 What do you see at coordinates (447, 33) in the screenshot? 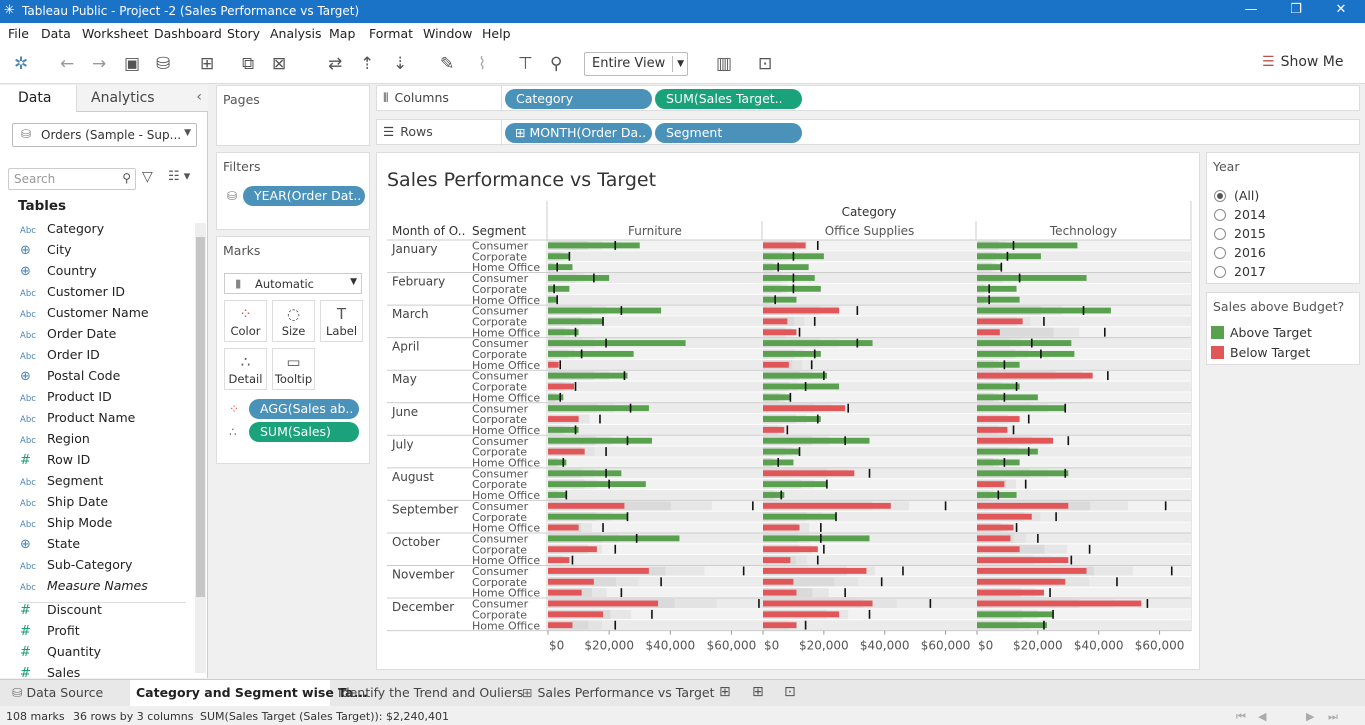
I see `menu-window: Window` at bounding box center [447, 33].